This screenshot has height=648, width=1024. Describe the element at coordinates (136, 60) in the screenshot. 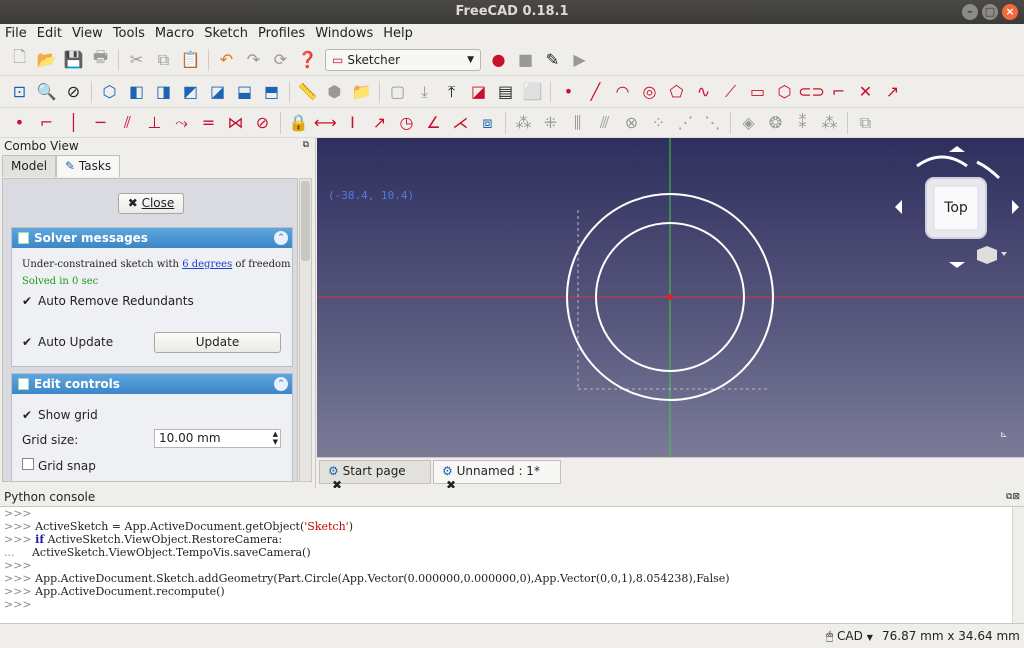

I see `cut-icon: ✂` at that location.